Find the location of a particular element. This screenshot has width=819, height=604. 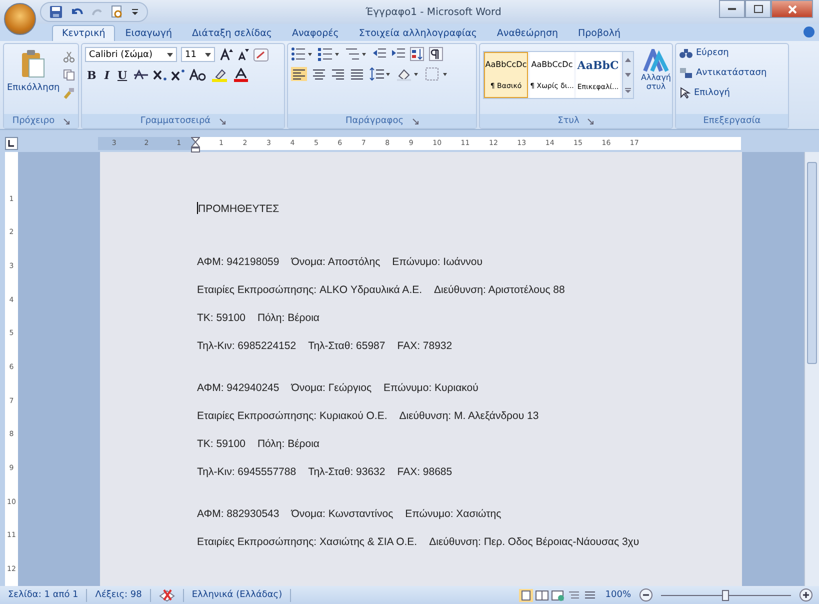

scroll-up-icon is located at coordinates (628, 60).